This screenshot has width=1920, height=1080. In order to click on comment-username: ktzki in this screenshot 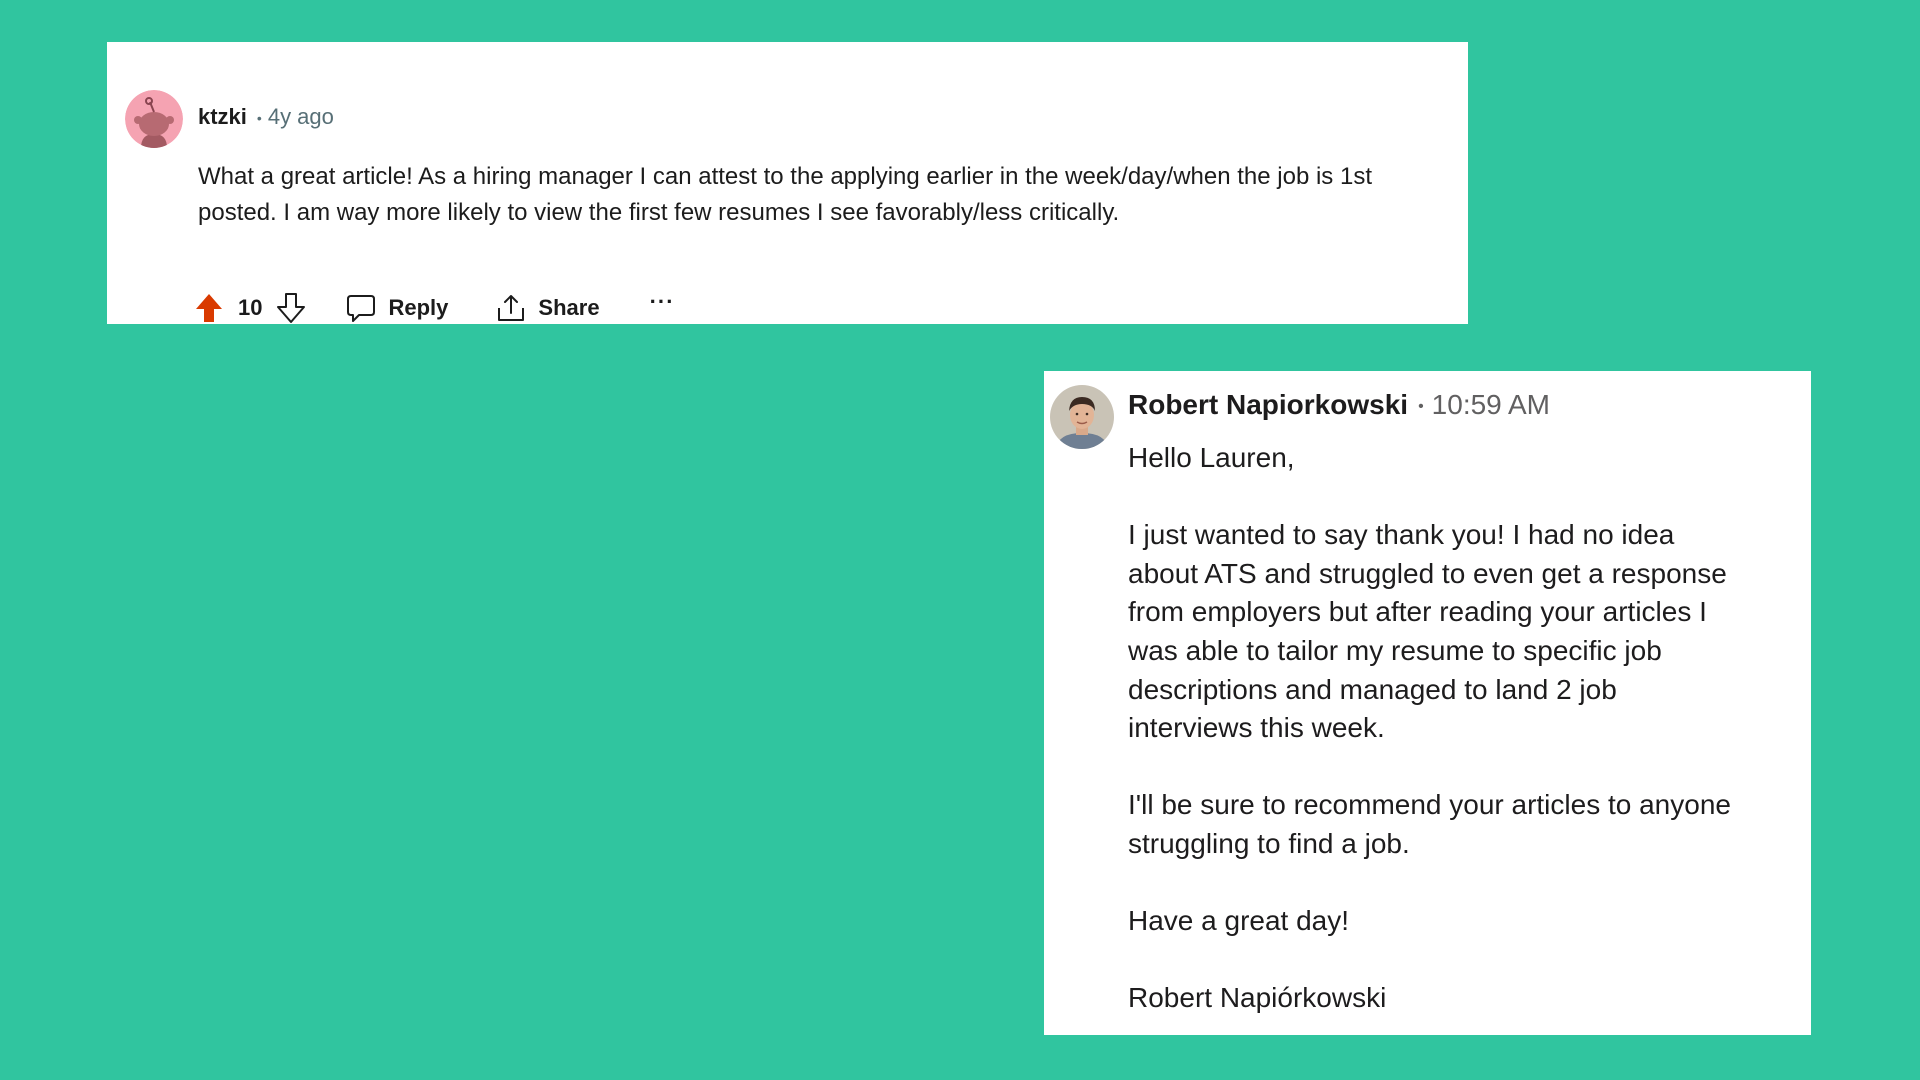, I will do `click(222, 117)`.